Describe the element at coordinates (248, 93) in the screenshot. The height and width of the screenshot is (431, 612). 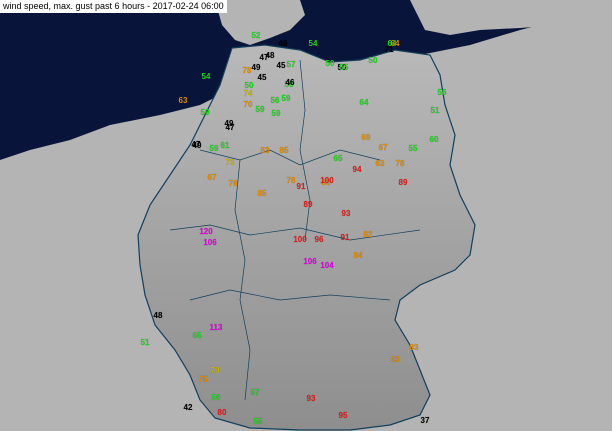
I see `station-gust-value: 74` at that location.